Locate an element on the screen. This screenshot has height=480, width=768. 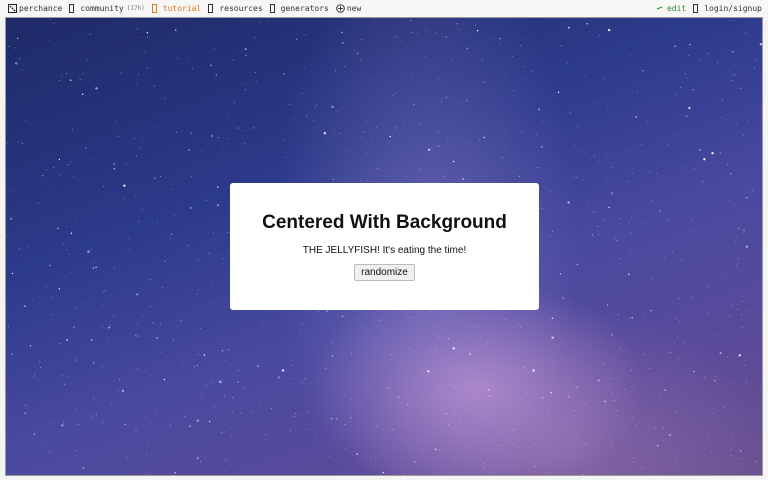
nav-resources: resources is located at coordinates (235, 8).